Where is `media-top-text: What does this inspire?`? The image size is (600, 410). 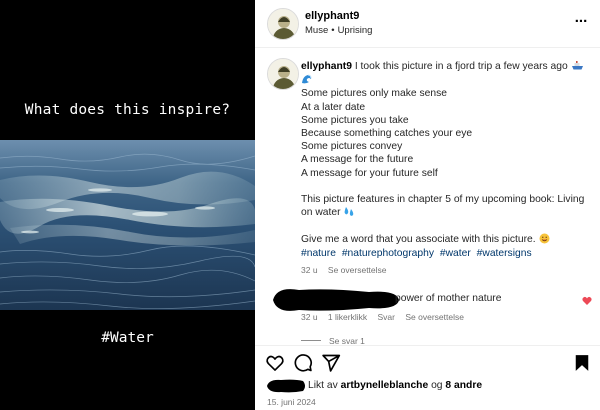 media-top-text: What does this inspire? is located at coordinates (127, 110).